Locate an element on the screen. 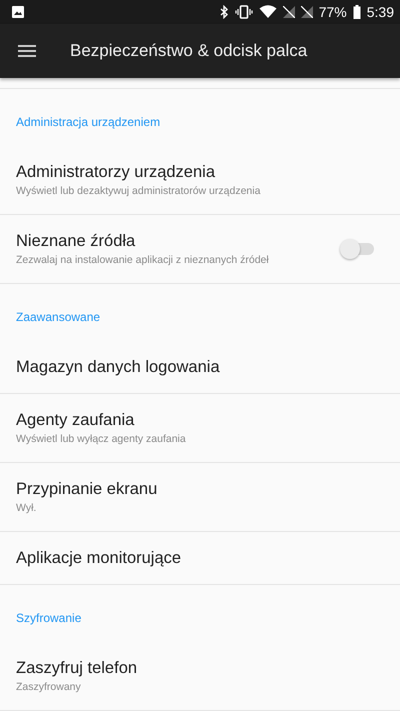  item-summary: Zezwalaj na instalowanie aplikacji z nieznanych źródeł is located at coordinates (143, 260).